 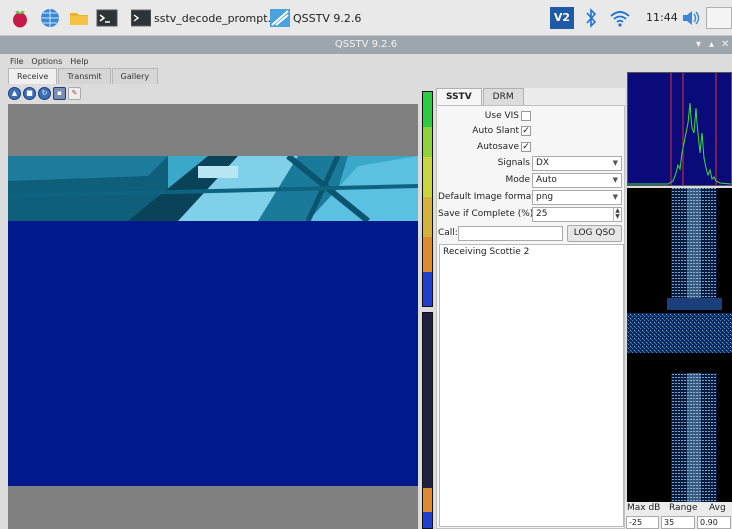 What do you see at coordinates (725, 45) in the screenshot?
I see `close-icon: ✕` at bounding box center [725, 45].